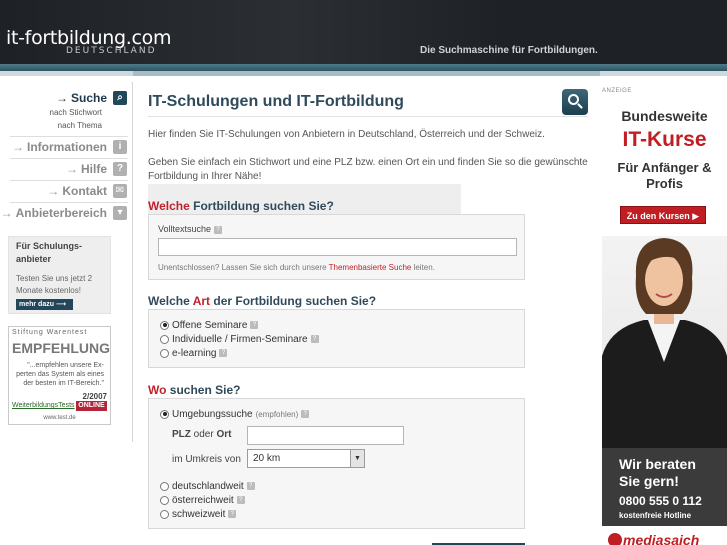 Image resolution: width=727 pixels, height=545 pixels. I want to click on section-title-wo: Wo suchen Sie?, so click(194, 390).